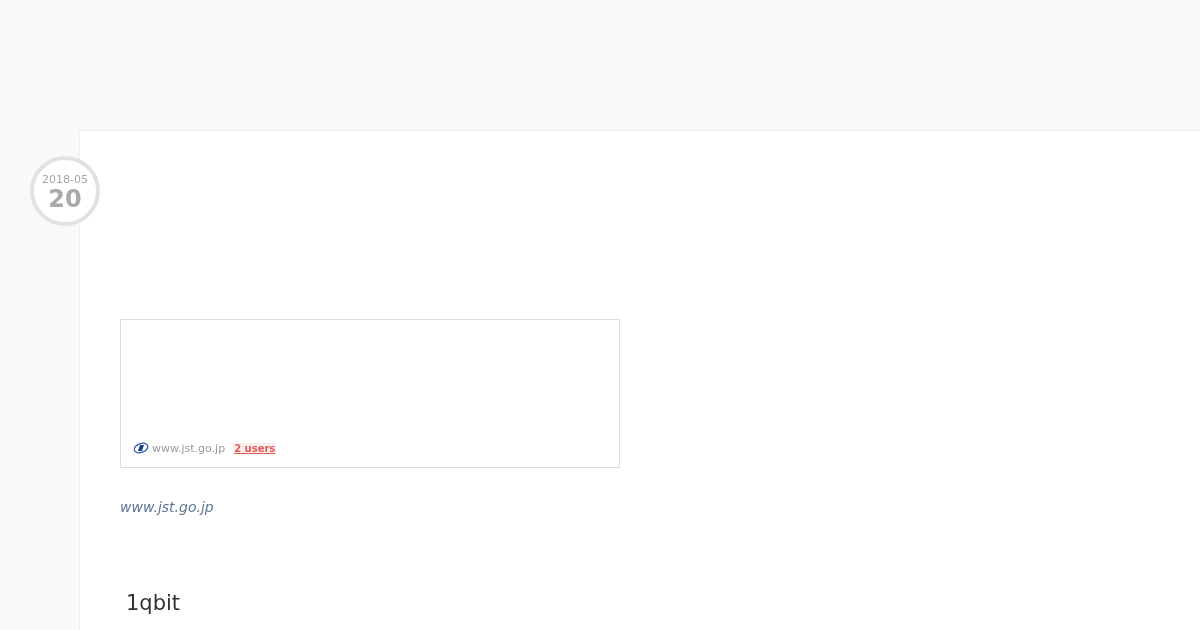 This screenshot has width=1200, height=630. What do you see at coordinates (167, 507) in the screenshot?
I see `source-link: www.jst.go.jp` at bounding box center [167, 507].